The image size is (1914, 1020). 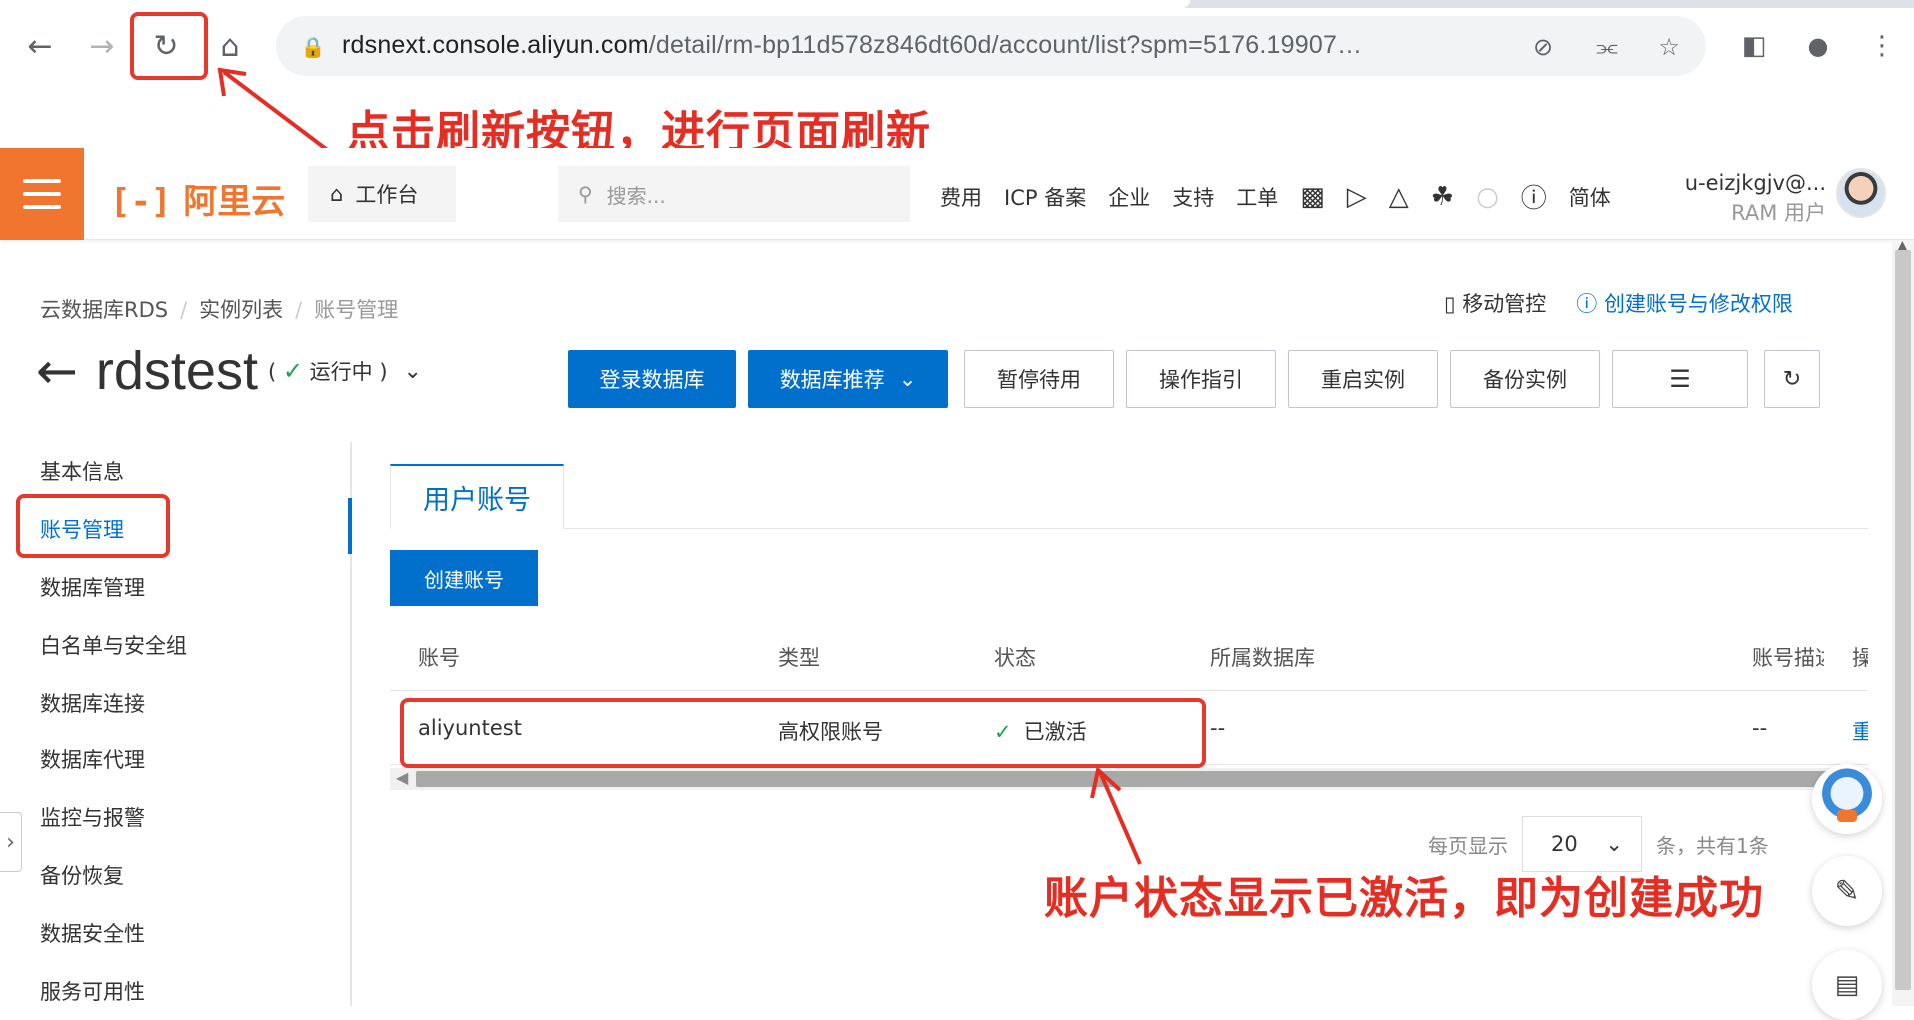 What do you see at coordinates (1116, 815) in the screenshot?
I see `arrow-to-status` at bounding box center [1116, 815].